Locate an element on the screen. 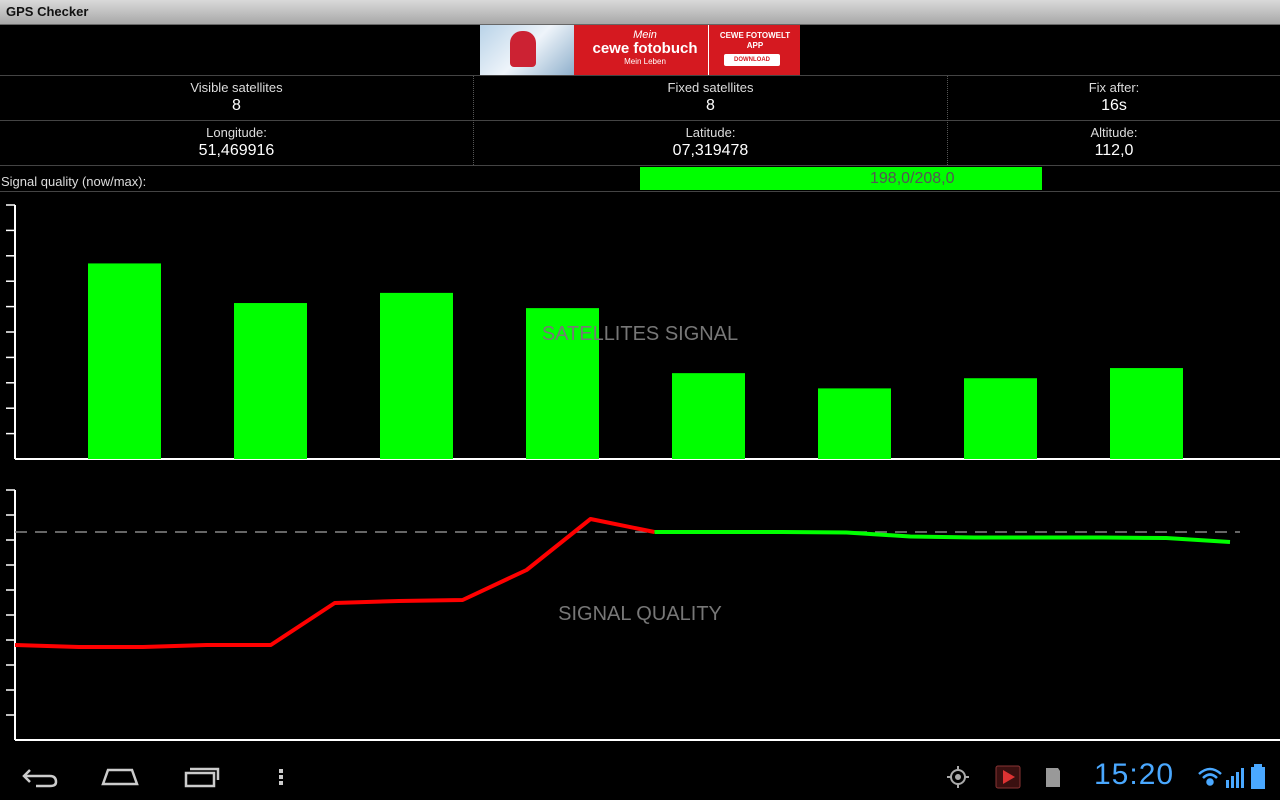  latitude-label: Latitude: is located at coordinates (710, 132).